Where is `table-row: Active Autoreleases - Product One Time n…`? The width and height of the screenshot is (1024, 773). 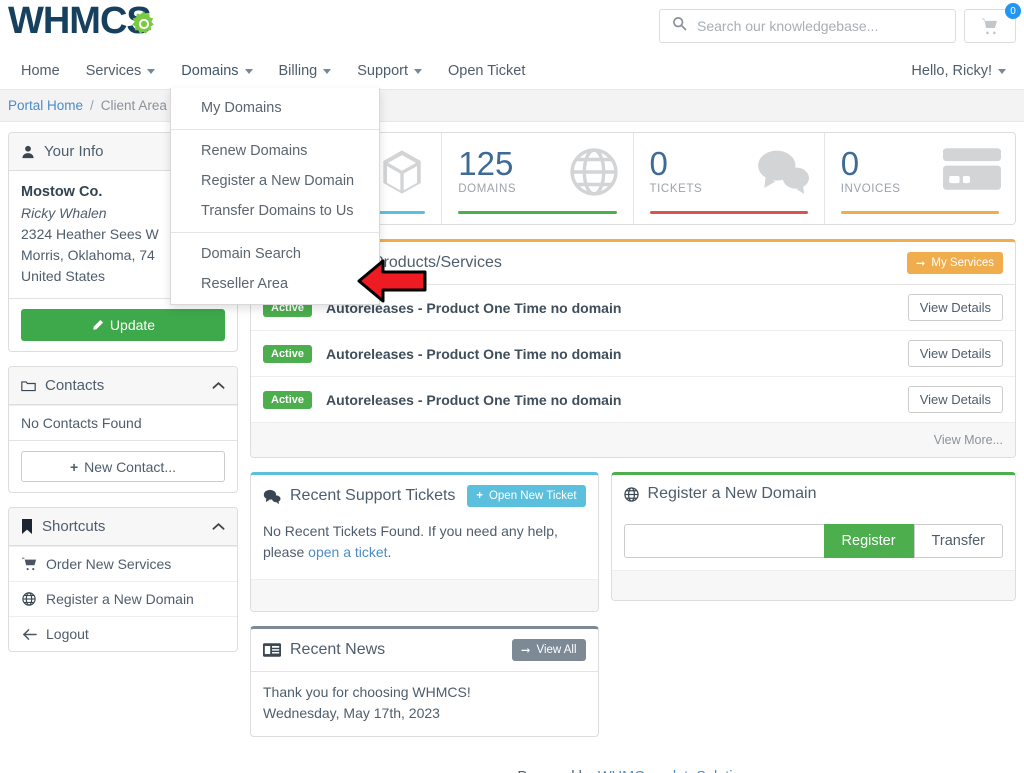 table-row: Active Autoreleases - Product One Time n… is located at coordinates (633, 354).